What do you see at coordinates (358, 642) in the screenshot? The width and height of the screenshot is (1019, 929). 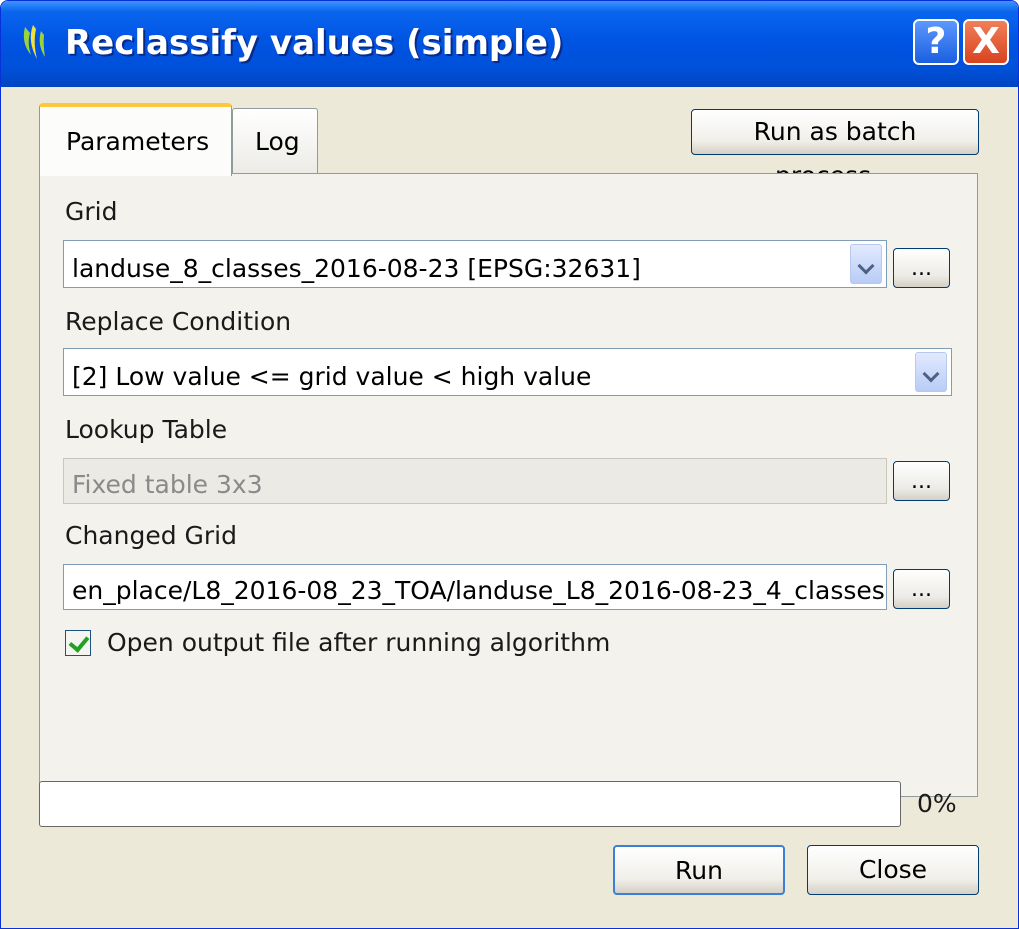 I see `open-output-label: Open output file after running algorithm` at bounding box center [358, 642].